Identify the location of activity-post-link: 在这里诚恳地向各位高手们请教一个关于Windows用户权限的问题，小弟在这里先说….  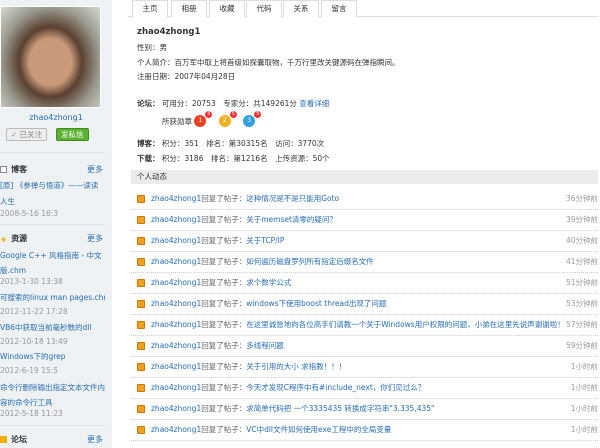
(405, 324).